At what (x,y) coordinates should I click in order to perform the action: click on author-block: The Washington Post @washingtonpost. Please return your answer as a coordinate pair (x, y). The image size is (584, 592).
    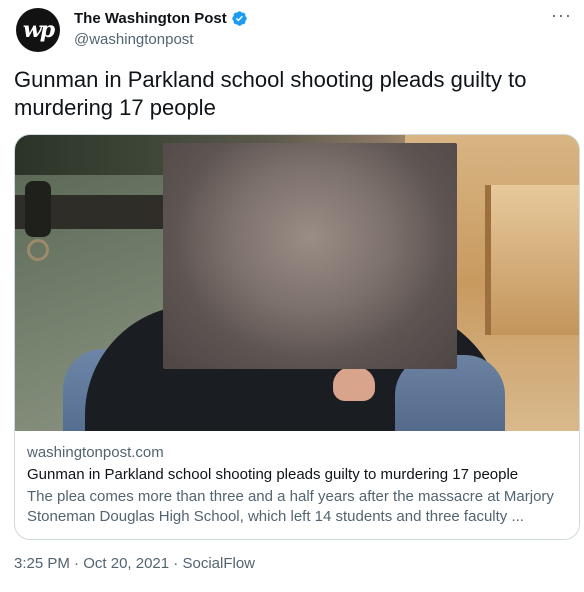
    Looking at the image, I should click on (161, 28).